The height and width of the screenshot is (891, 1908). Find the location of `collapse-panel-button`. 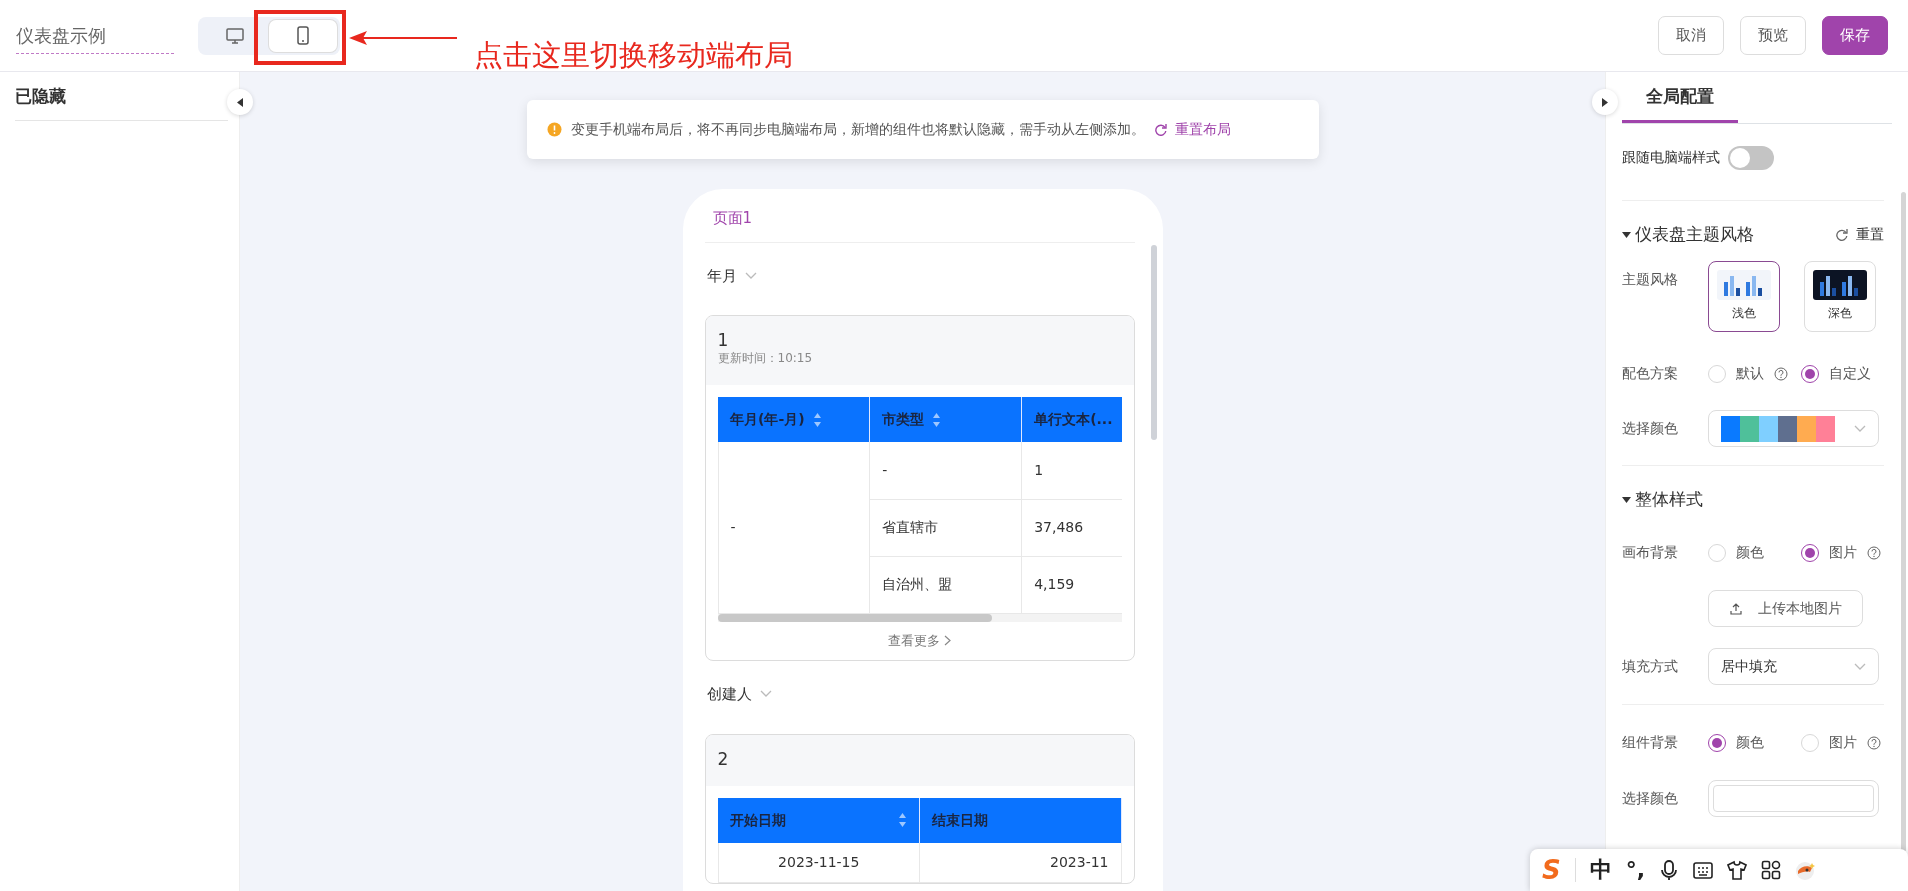

collapse-panel-button is located at coordinates (240, 102).